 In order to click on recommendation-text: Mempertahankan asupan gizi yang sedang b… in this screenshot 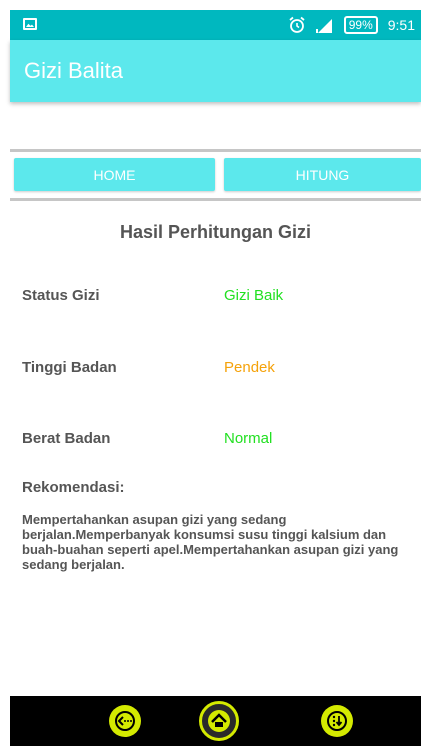, I will do `click(210, 542)`.